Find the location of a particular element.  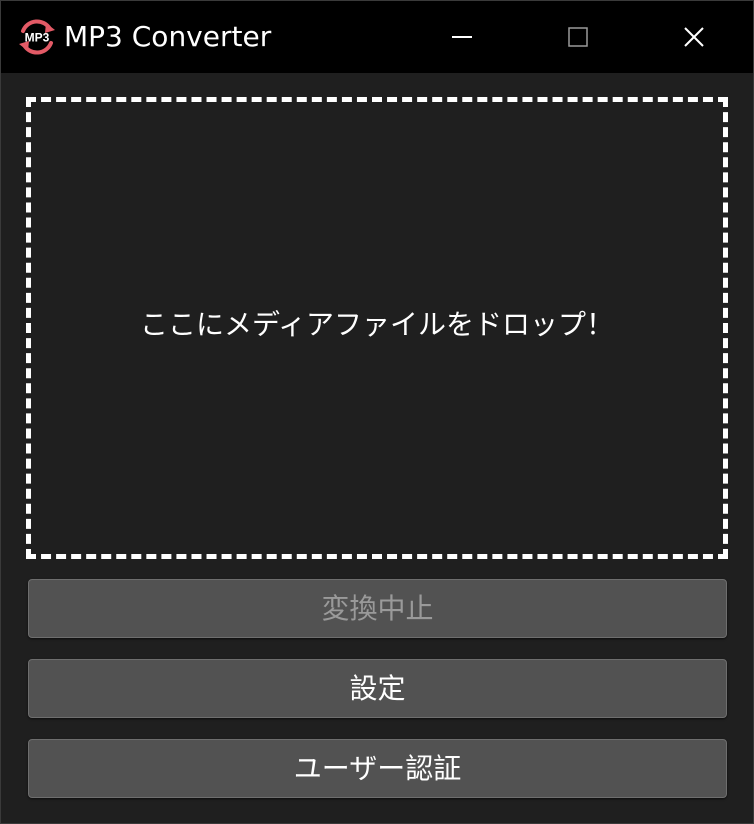

stop-conversion-button: 変換中止 is located at coordinates (377, 608).